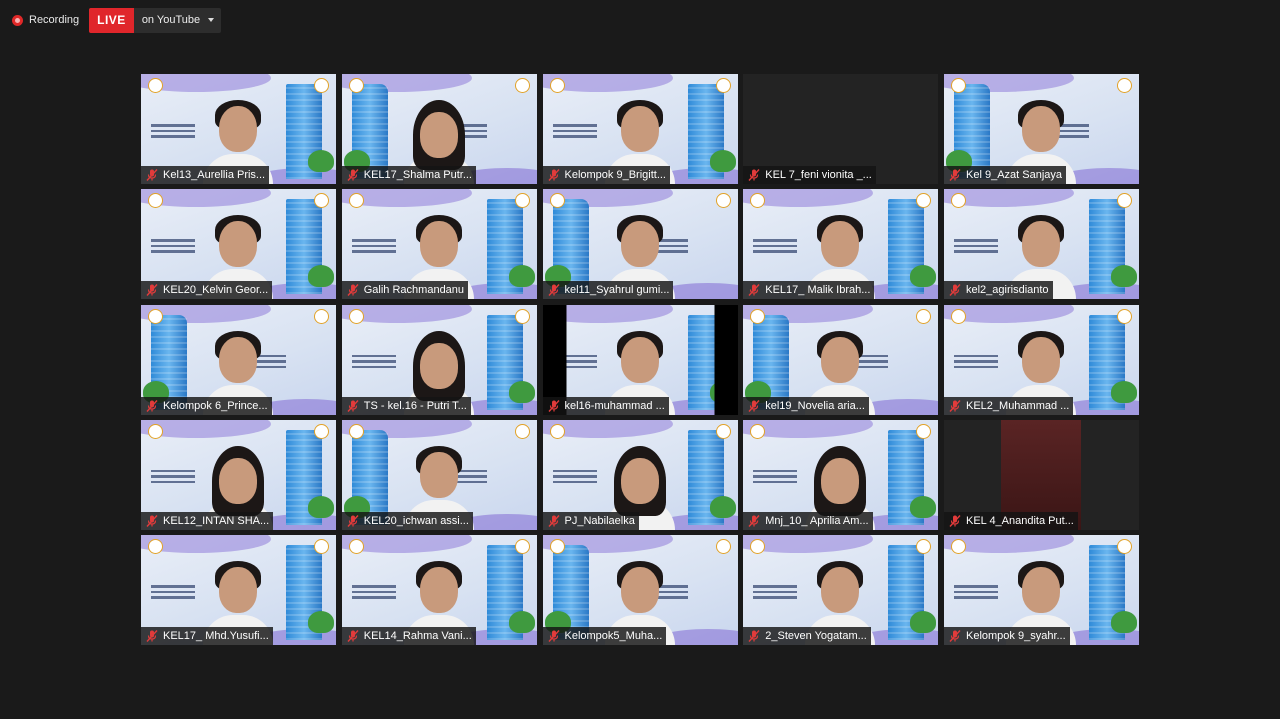  Describe the element at coordinates (439, 244) in the screenshot. I see `participant-tile: Galih Rachmandanu` at that location.